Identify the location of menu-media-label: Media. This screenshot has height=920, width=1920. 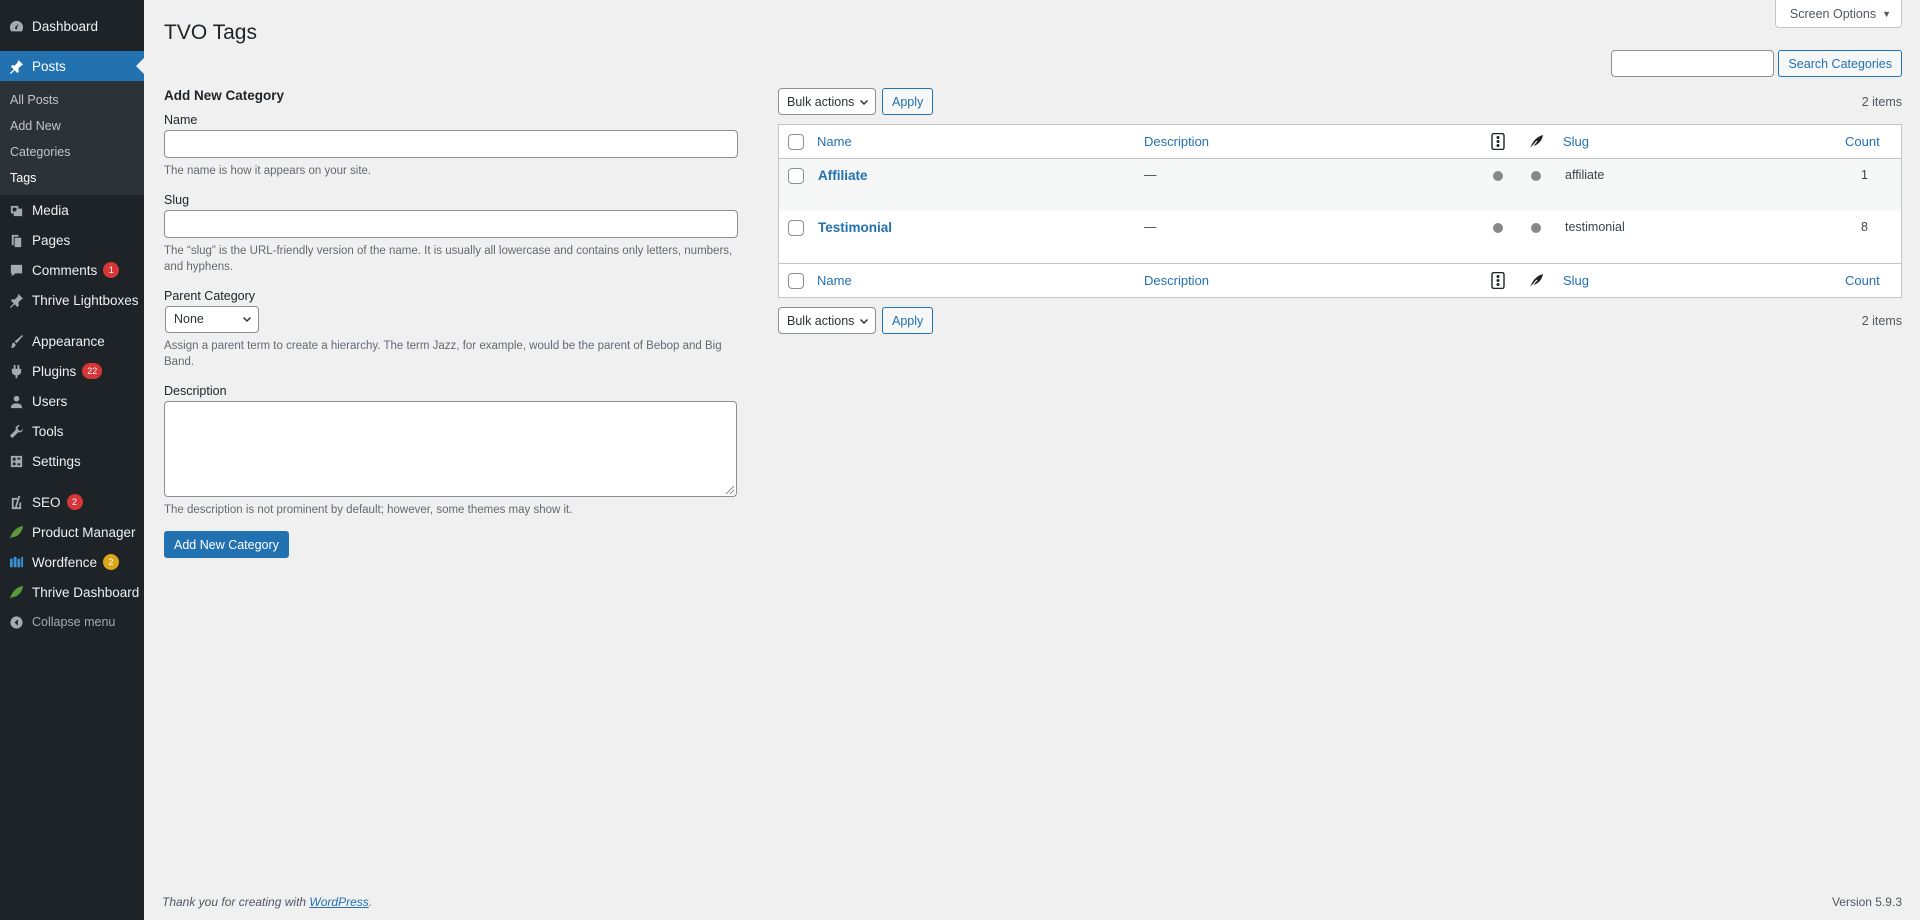
(50, 210).